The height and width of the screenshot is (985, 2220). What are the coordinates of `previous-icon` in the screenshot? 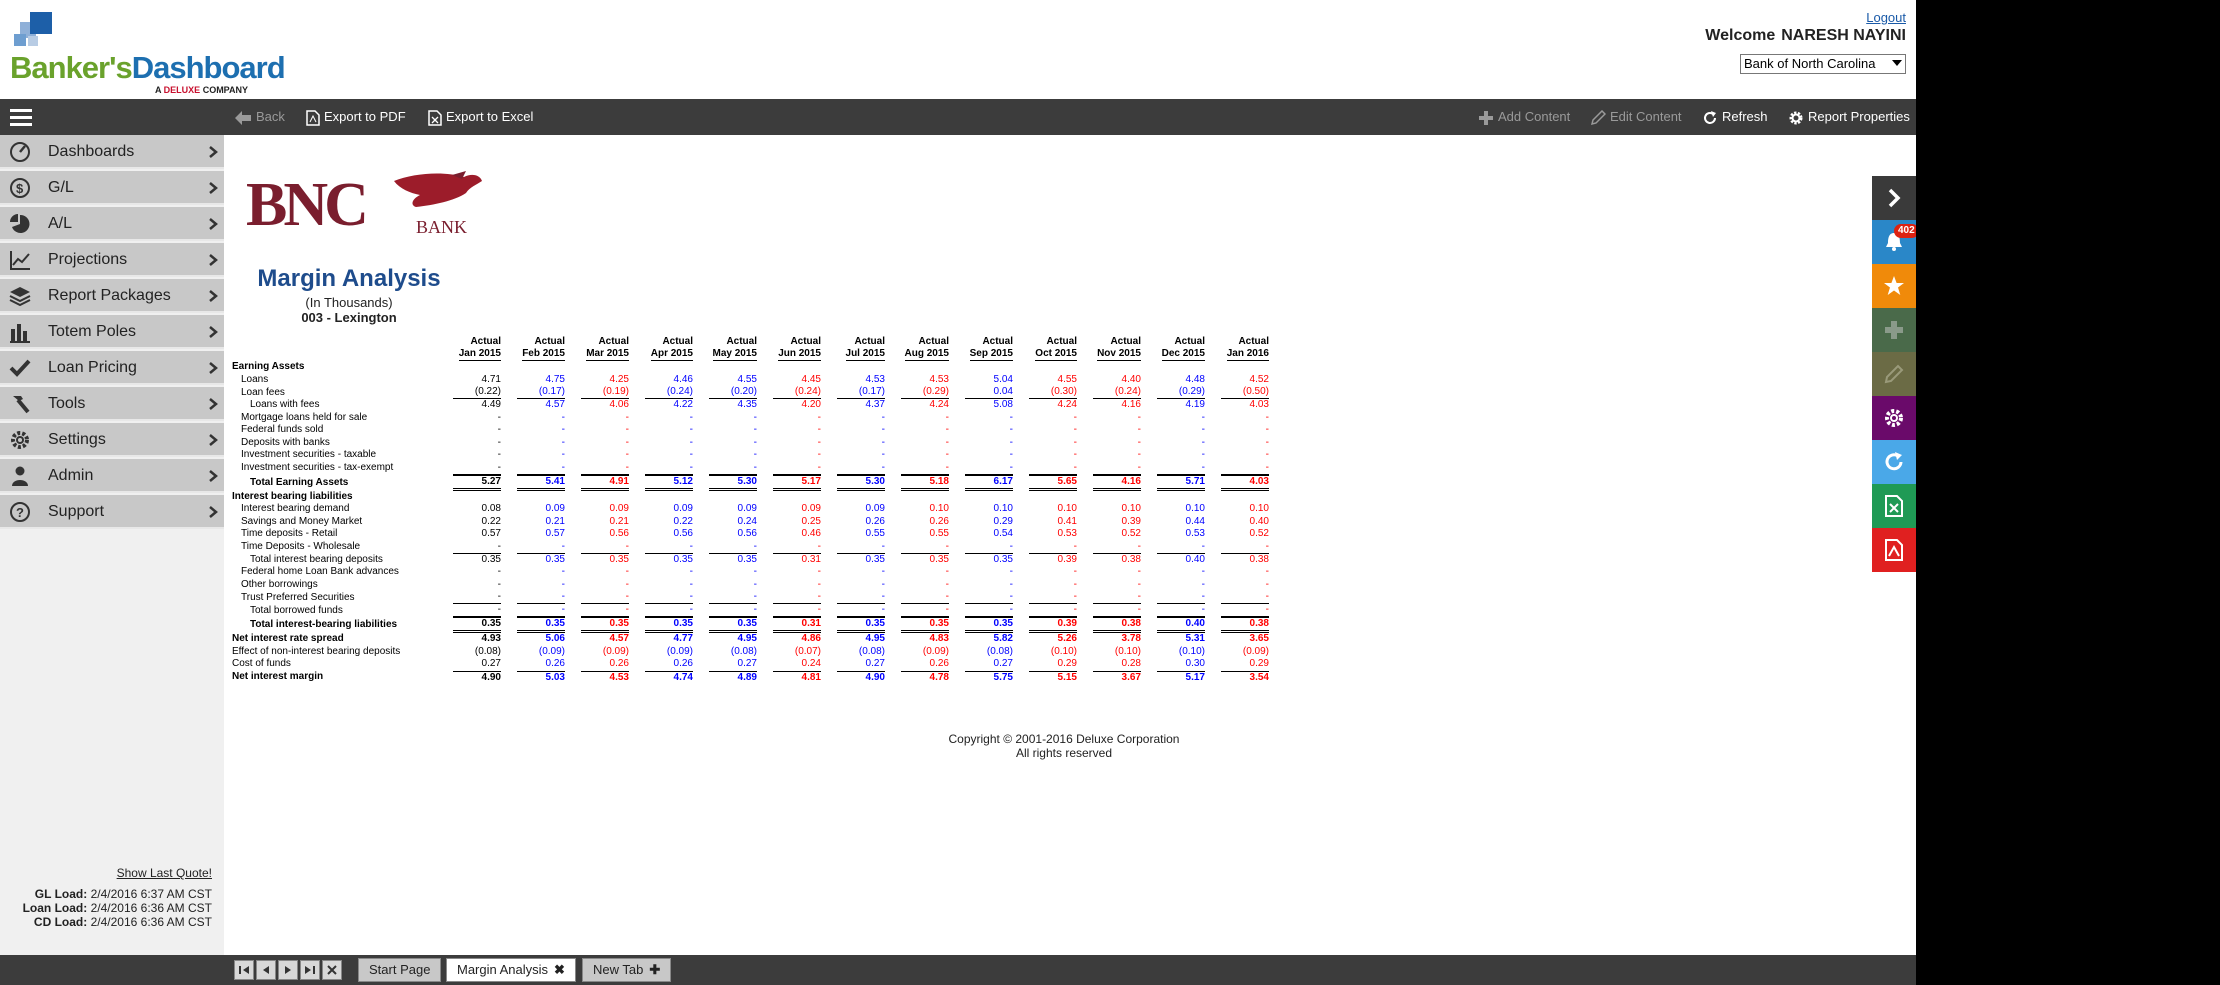 It's located at (266, 970).